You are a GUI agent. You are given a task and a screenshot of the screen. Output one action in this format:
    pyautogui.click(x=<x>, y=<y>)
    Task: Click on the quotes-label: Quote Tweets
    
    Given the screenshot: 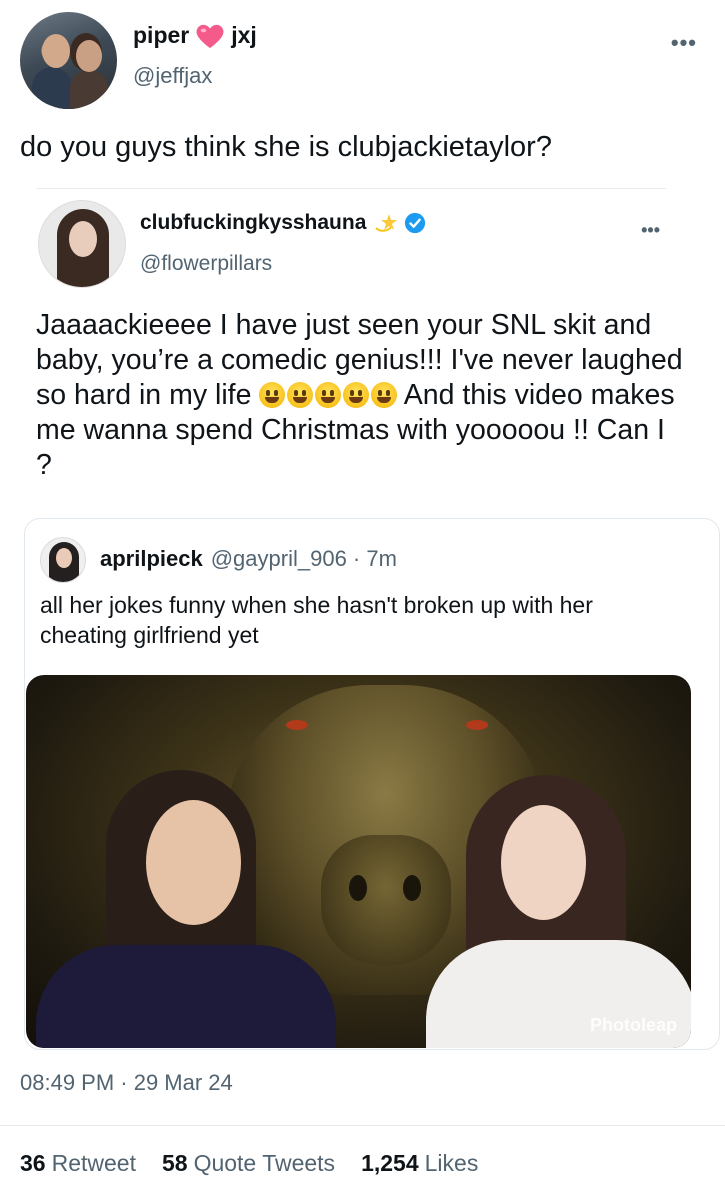 What is the action you would take?
    pyautogui.click(x=264, y=1163)
    